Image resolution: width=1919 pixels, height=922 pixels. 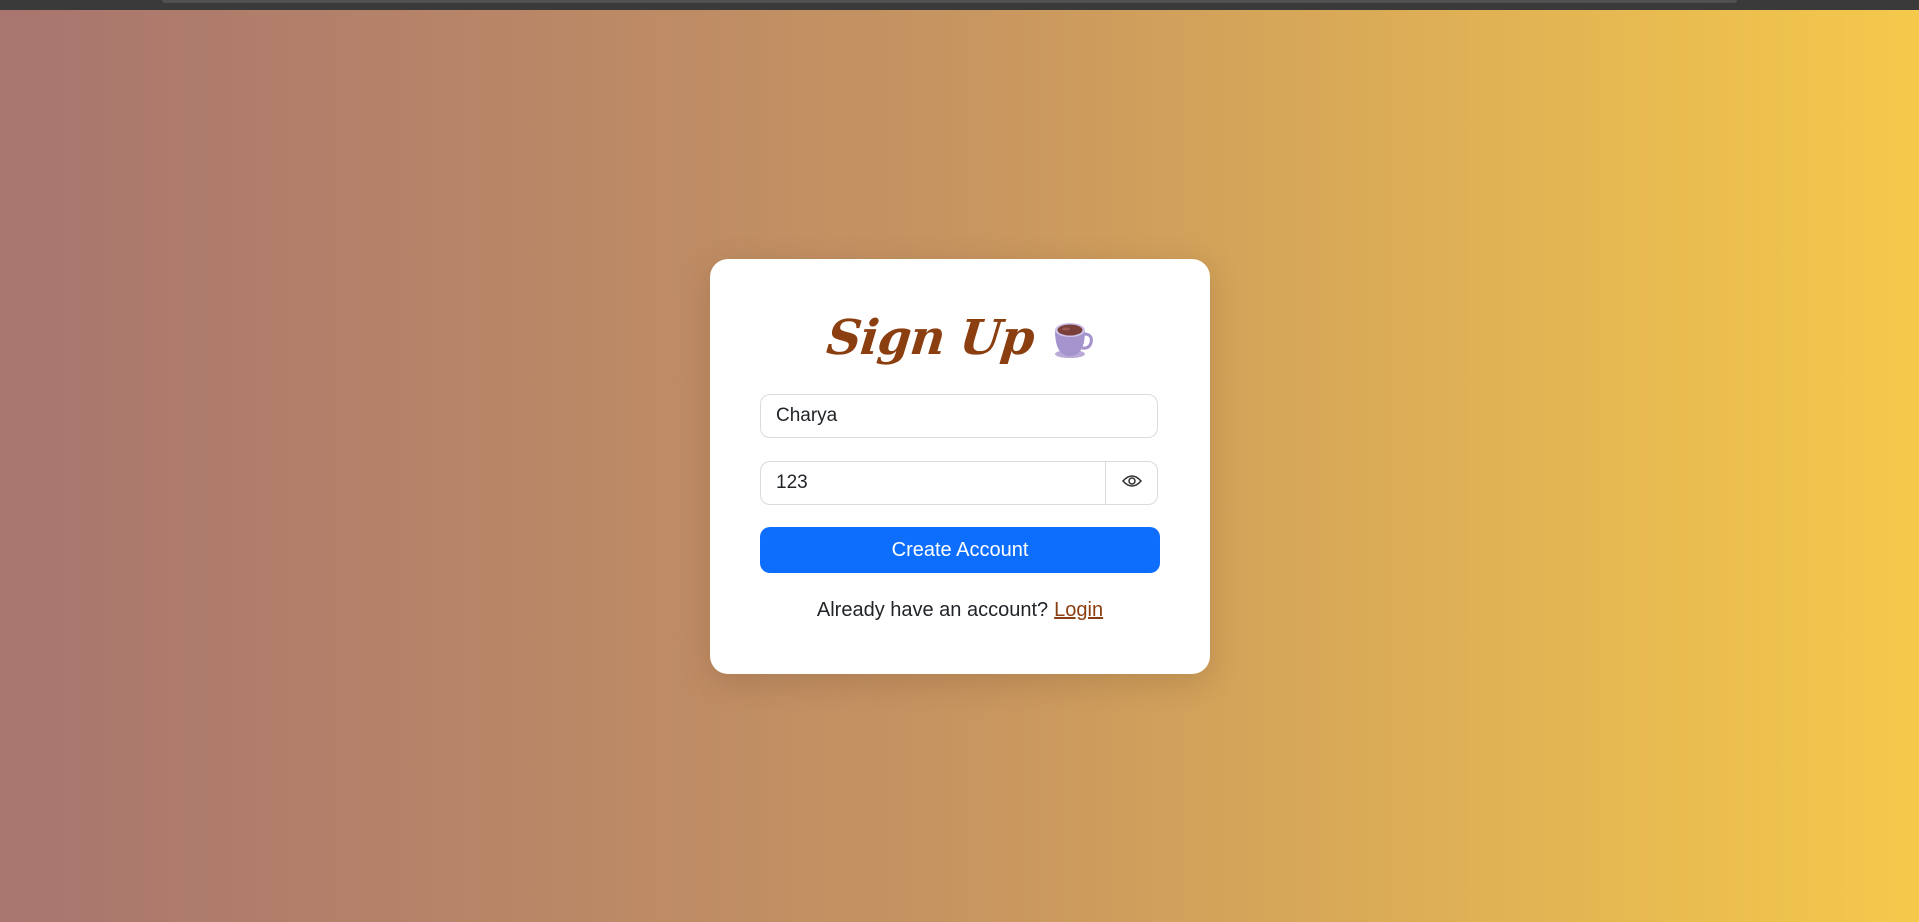 I want to click on password-field, so click(x=959, y=483).